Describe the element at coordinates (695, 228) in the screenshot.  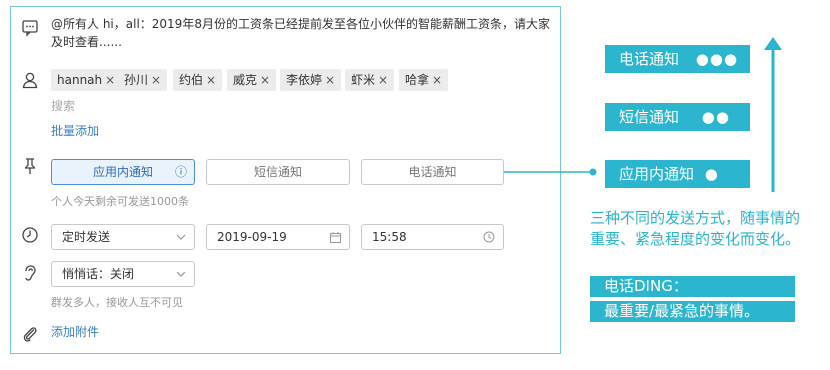
I see `annotation-note: 三种不同的发送方式，随事情的重要、紧急程度的变化而变化。` at that location.